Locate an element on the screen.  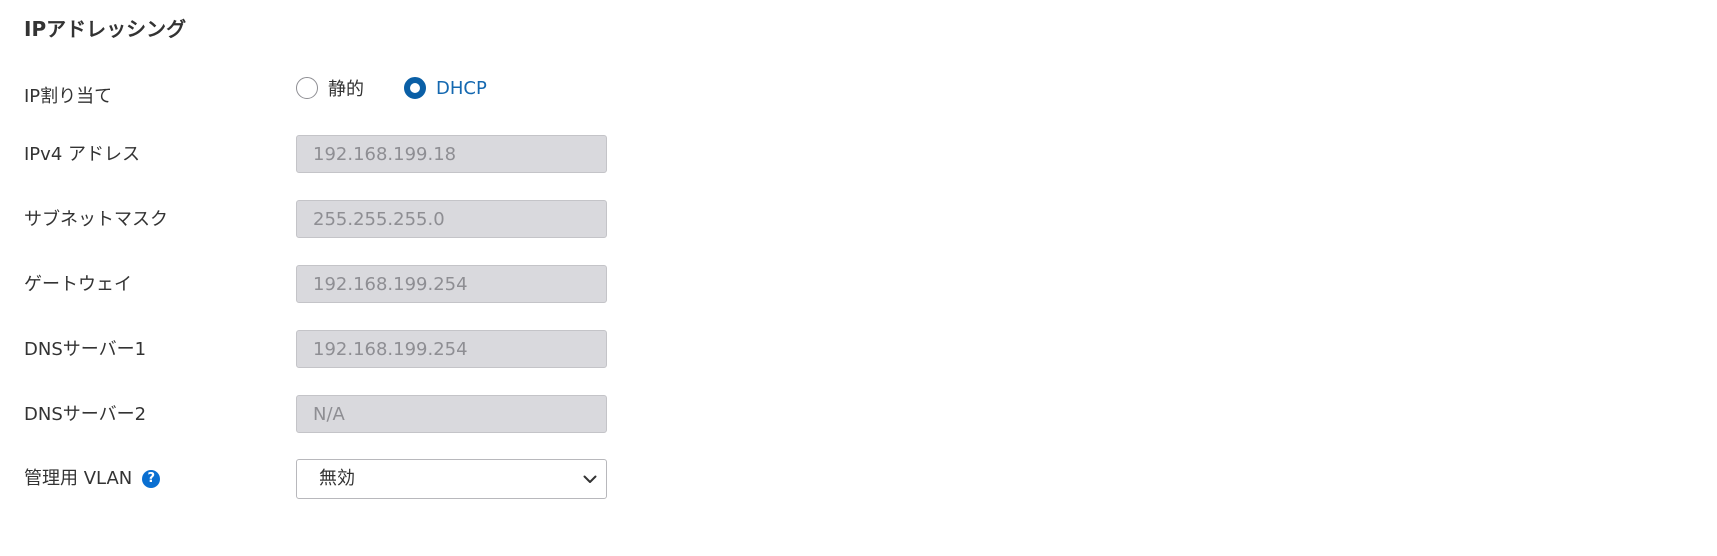
dns2-label: DNSサーバー2 is located at coordinates (85, 414).